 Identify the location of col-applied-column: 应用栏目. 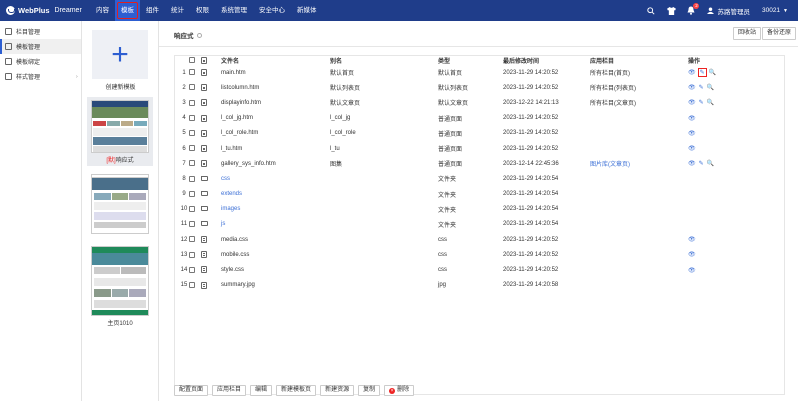
(639, 60).